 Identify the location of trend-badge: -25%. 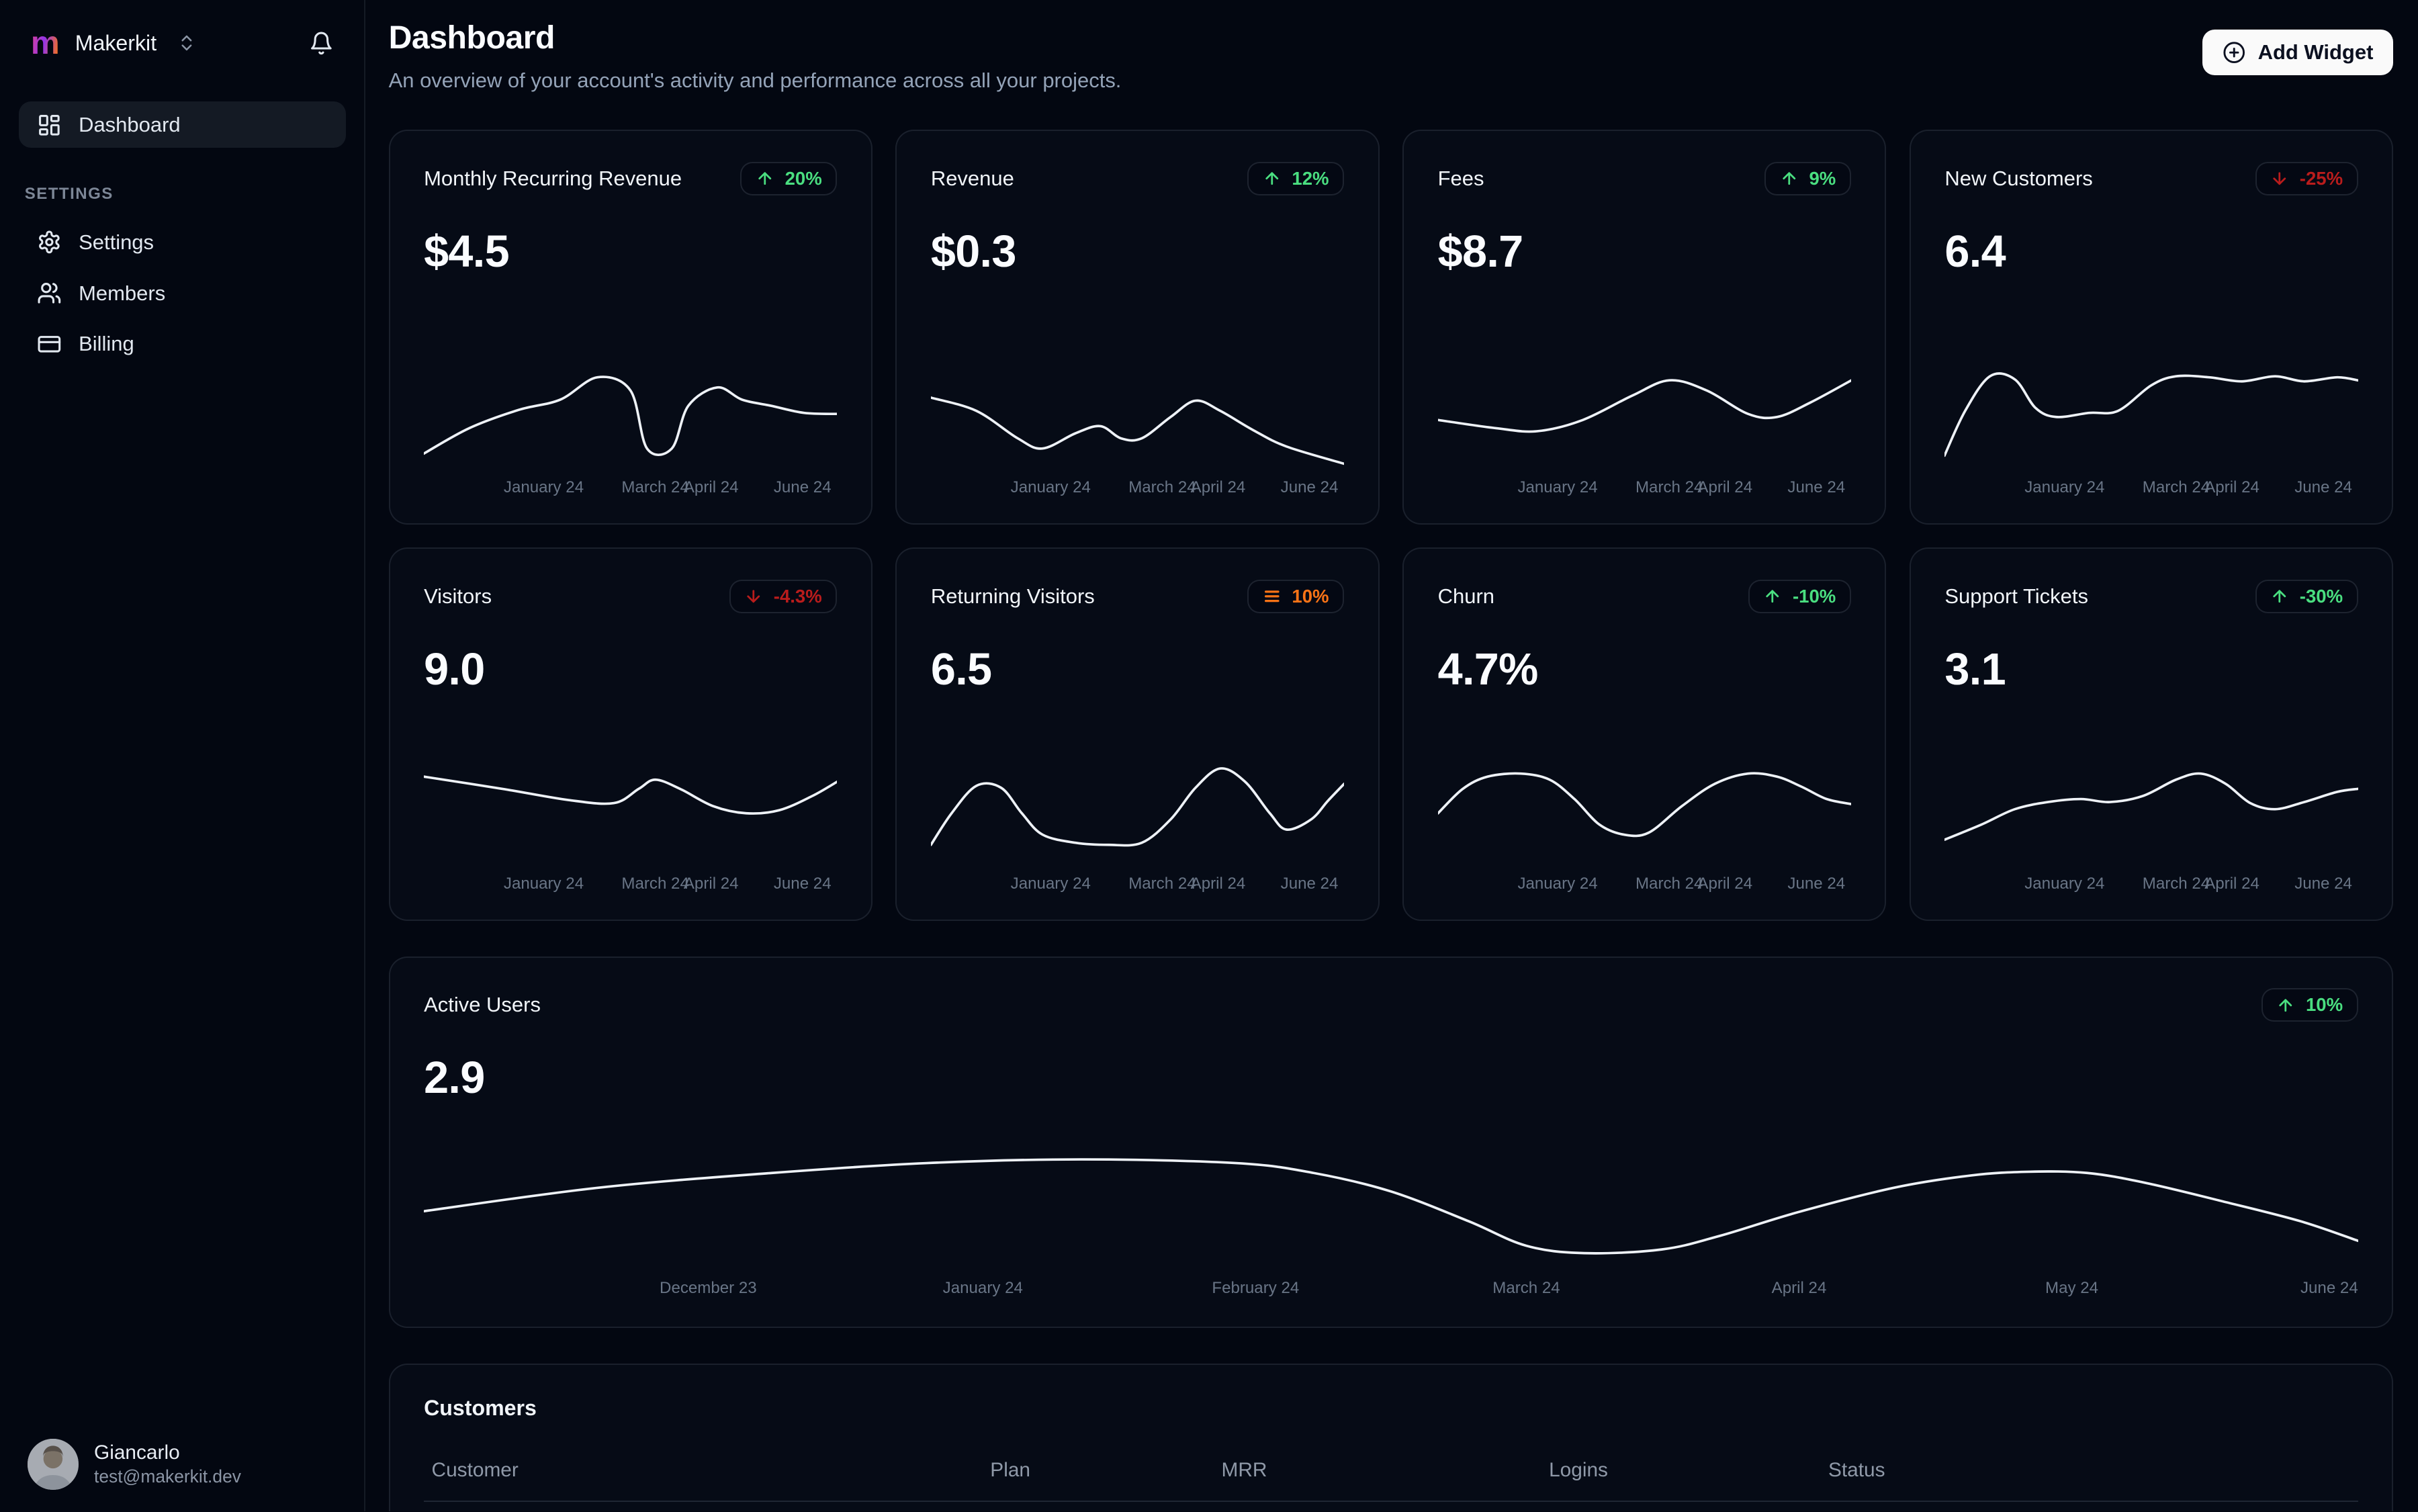
(2306, 178).